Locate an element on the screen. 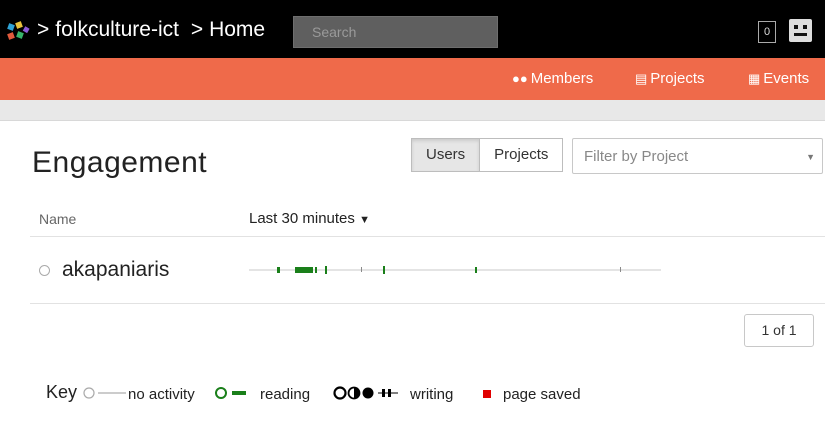 This screenshot has width=825, height=430. no-activity-icon is located at coordinates (104, 393).